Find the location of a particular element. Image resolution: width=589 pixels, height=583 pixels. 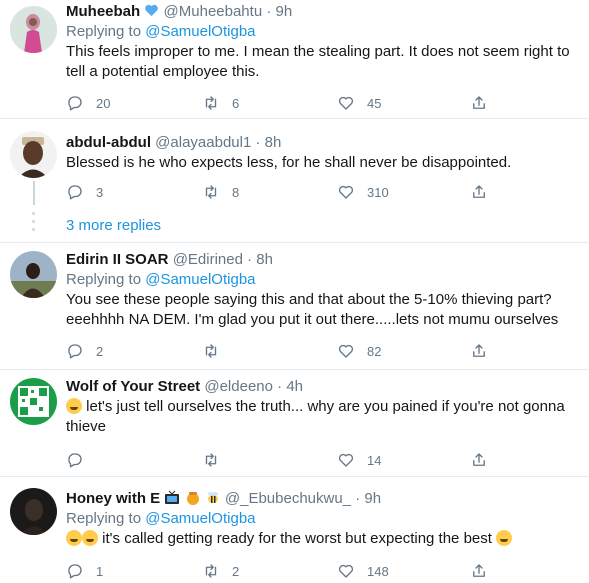

timestamp: 4h is located at coordinates (294, 386).